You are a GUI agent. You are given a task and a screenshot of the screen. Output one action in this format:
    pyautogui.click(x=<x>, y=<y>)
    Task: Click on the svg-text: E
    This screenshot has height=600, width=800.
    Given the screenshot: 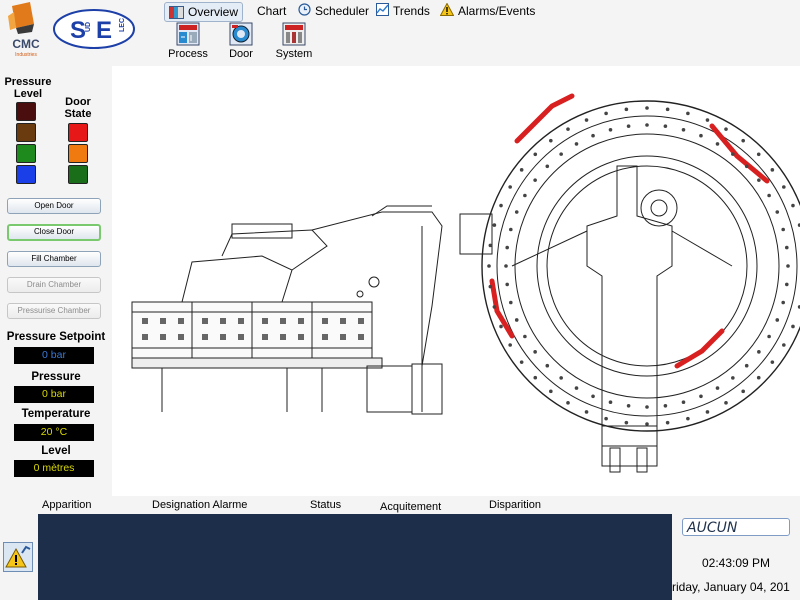 What is the action you would take?
    pyautogui.click(x=104, y=30)
    